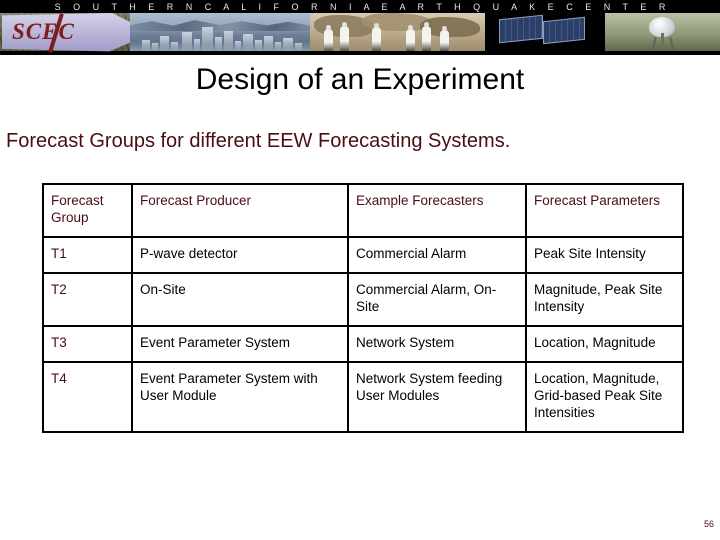 This screenshot has height=540, width=720. I want to click on cell-producer: Event Parameter System with User Module, so click(240, 397).